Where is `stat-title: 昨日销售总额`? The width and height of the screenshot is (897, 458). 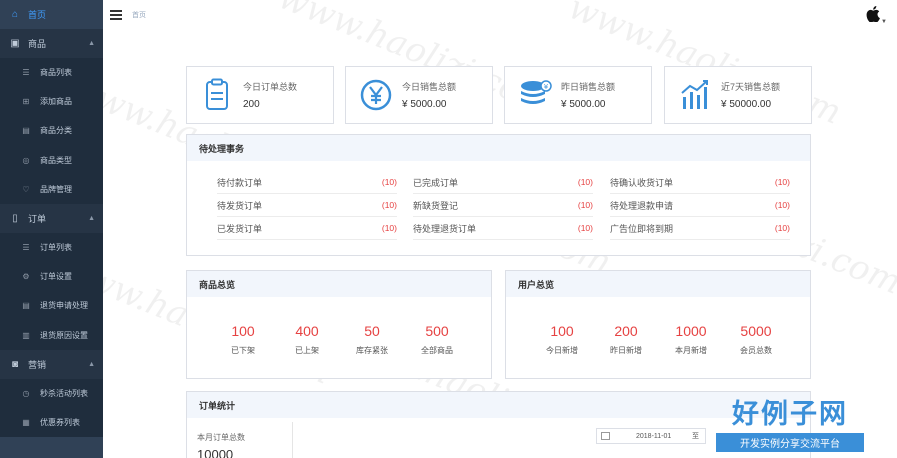
stat-title: 昨日销售总额 is located at coordinates (588, 87).